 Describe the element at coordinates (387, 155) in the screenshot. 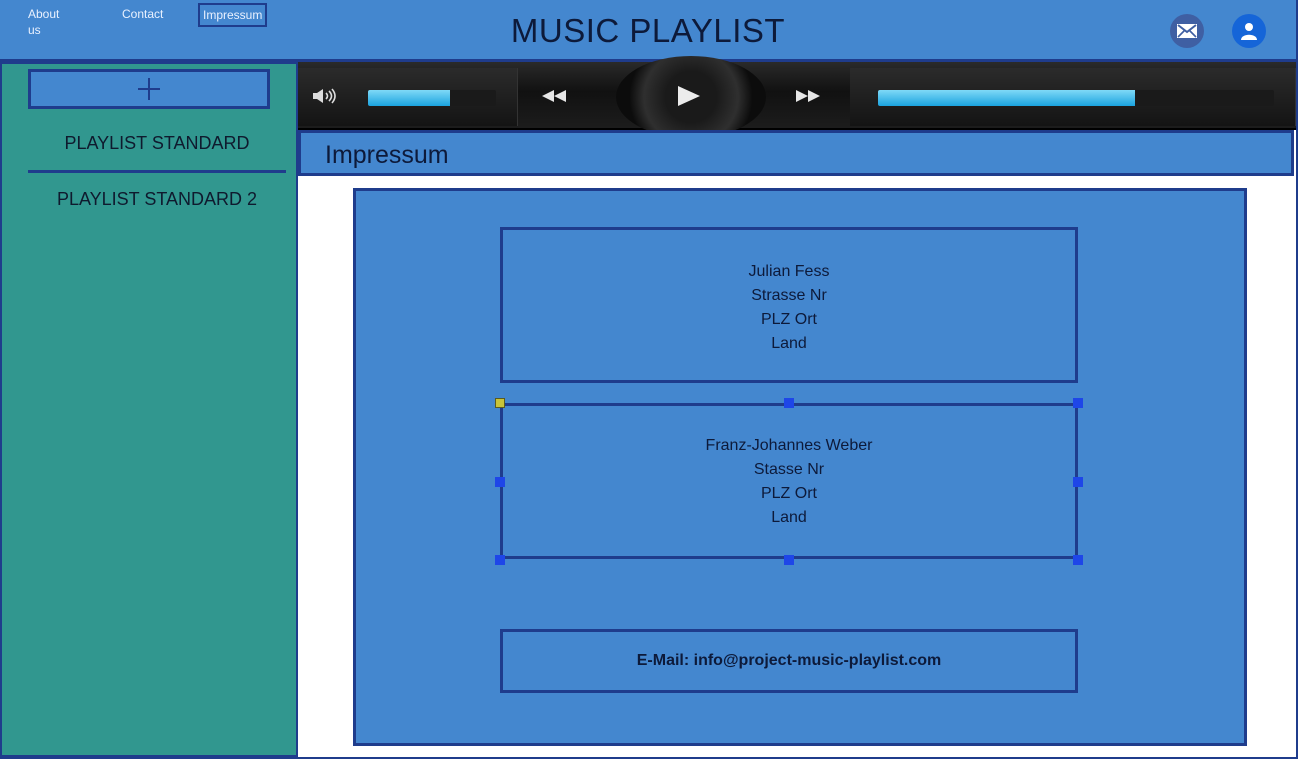

I see `page-title: Impressum` at that location.